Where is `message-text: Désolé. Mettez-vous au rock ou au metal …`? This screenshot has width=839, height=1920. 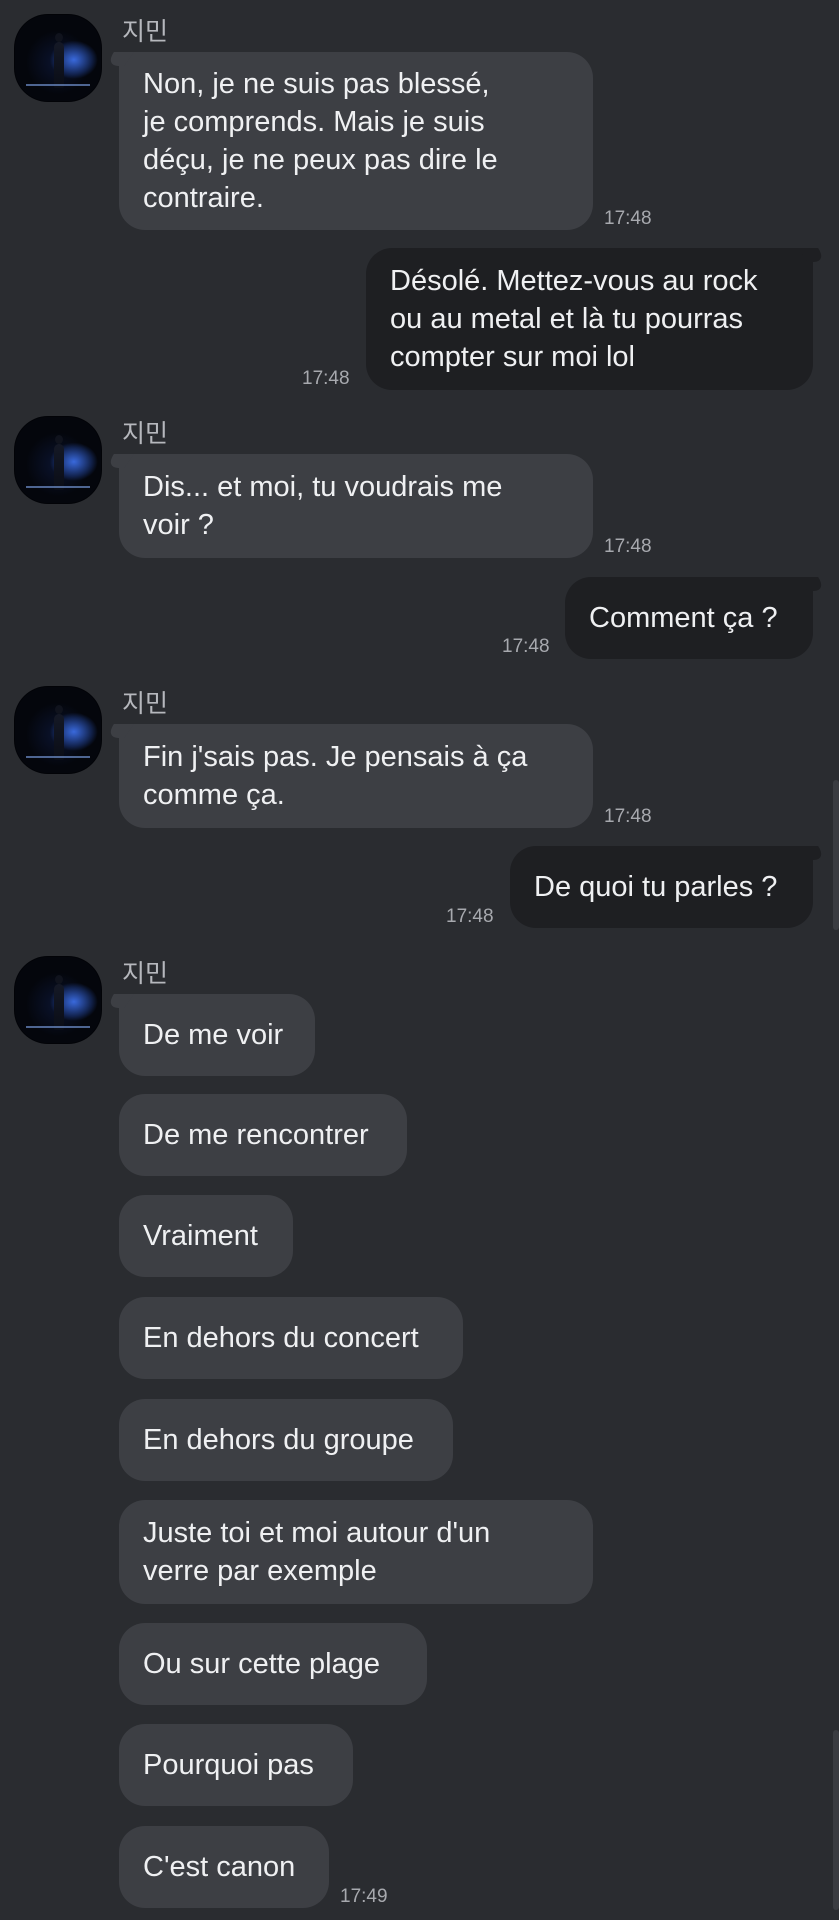
message-text: Désolé. Mettez-vous au rock ou au metal … is located at coordinates (574, 319).